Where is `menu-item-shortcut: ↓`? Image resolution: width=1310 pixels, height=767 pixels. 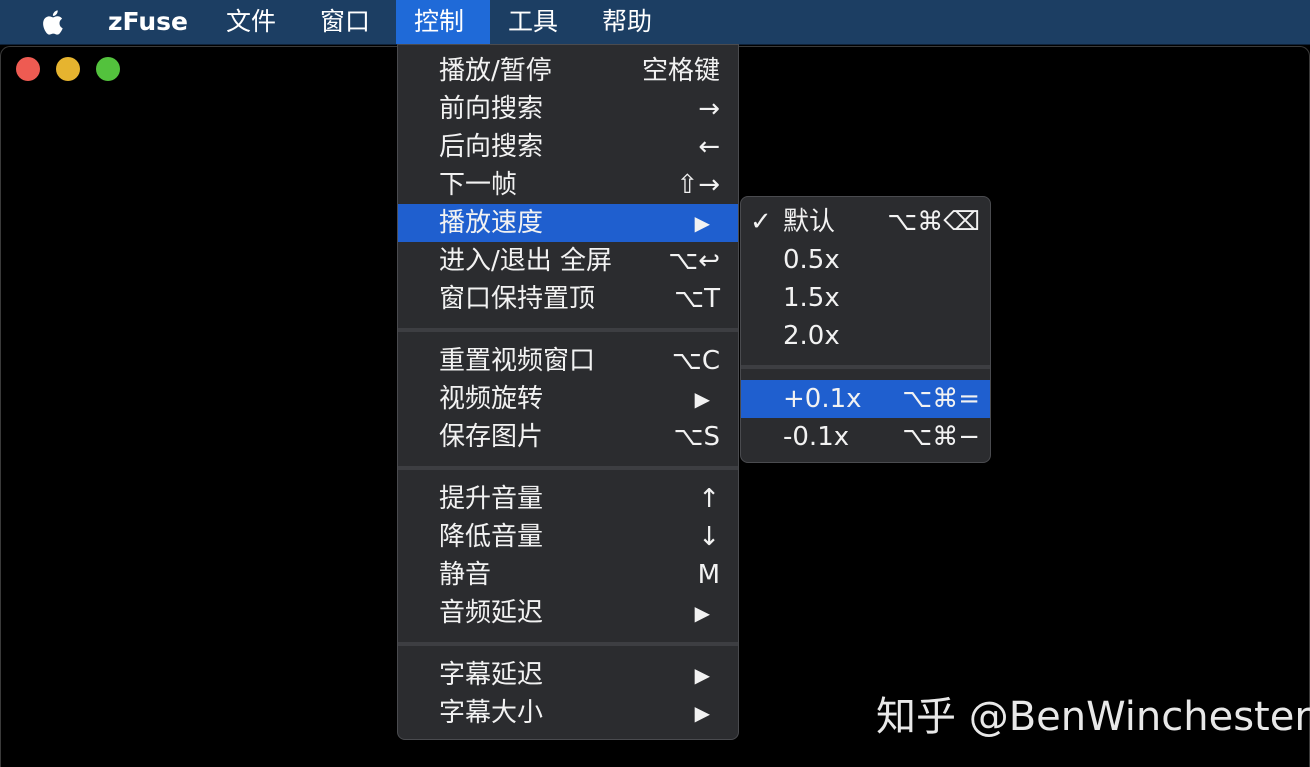
menu-item-shortcut: ↓ is located at coordinates (709, 537).